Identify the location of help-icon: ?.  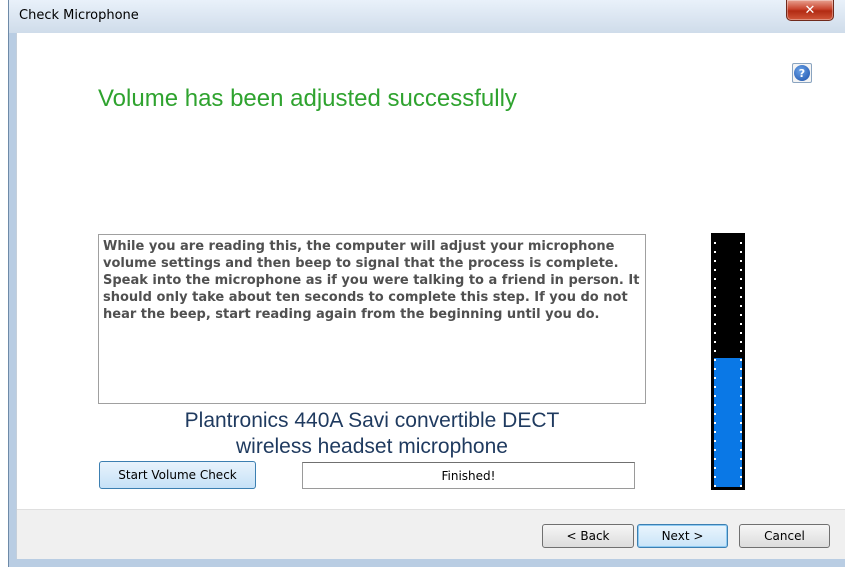
(802, 73).